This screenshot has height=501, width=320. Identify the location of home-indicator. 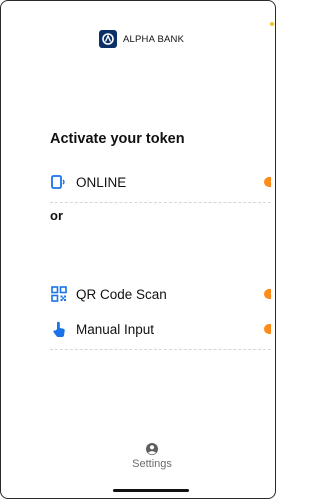
(151, 490).